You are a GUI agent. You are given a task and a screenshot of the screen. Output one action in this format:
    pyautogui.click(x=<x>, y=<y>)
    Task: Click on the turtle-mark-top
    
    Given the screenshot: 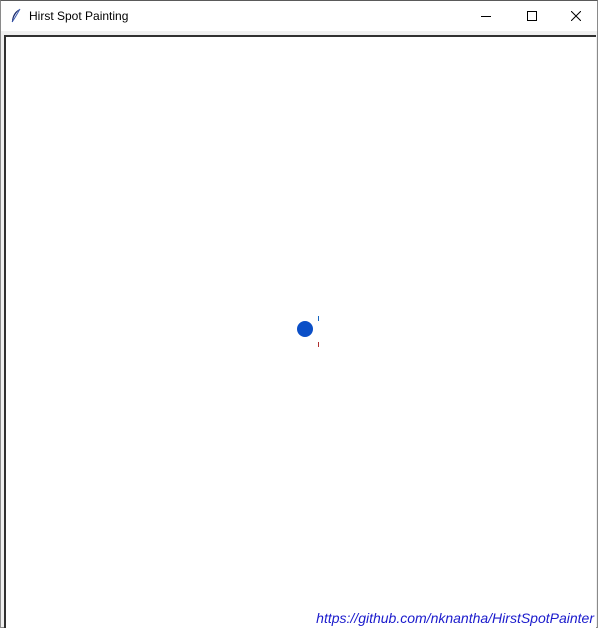 What is the action you would take?
    pyautogui.click(x=318, y=318)
    